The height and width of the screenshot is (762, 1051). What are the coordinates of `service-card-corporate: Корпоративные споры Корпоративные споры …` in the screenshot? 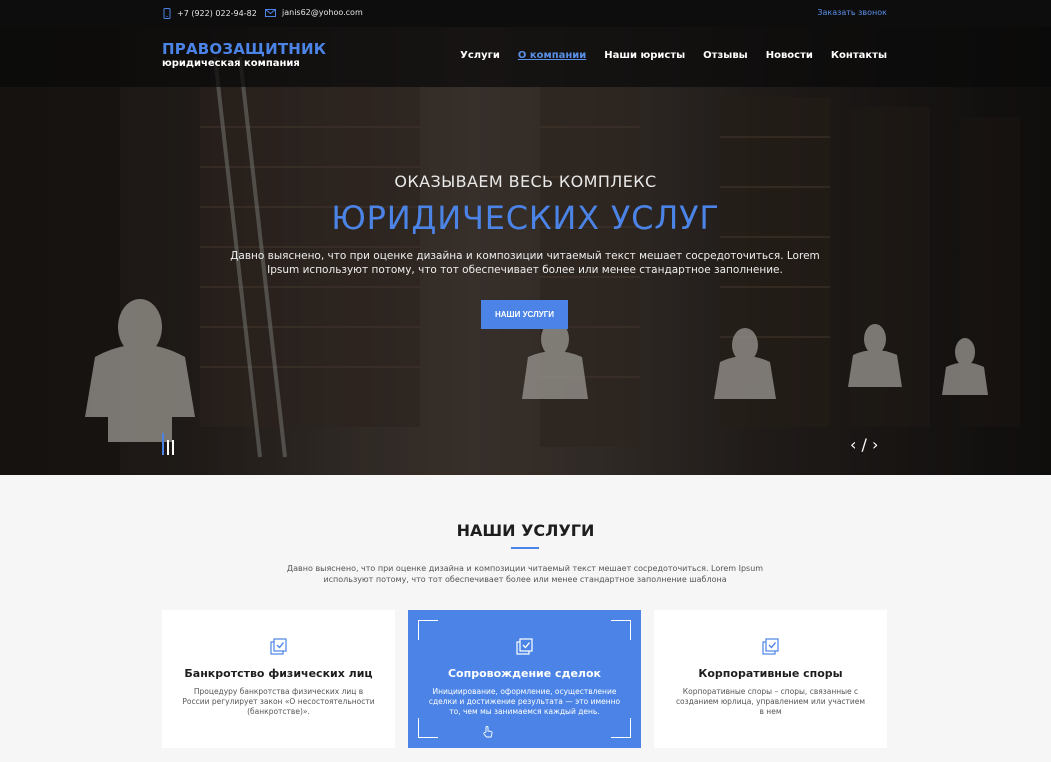 It's located at (770, 679).